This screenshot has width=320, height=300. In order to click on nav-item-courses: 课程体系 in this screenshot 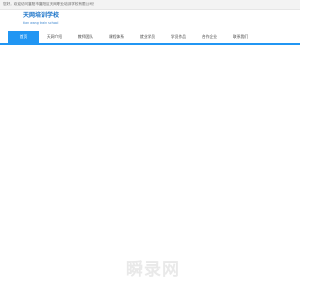, I will do `click(116, 37)`.